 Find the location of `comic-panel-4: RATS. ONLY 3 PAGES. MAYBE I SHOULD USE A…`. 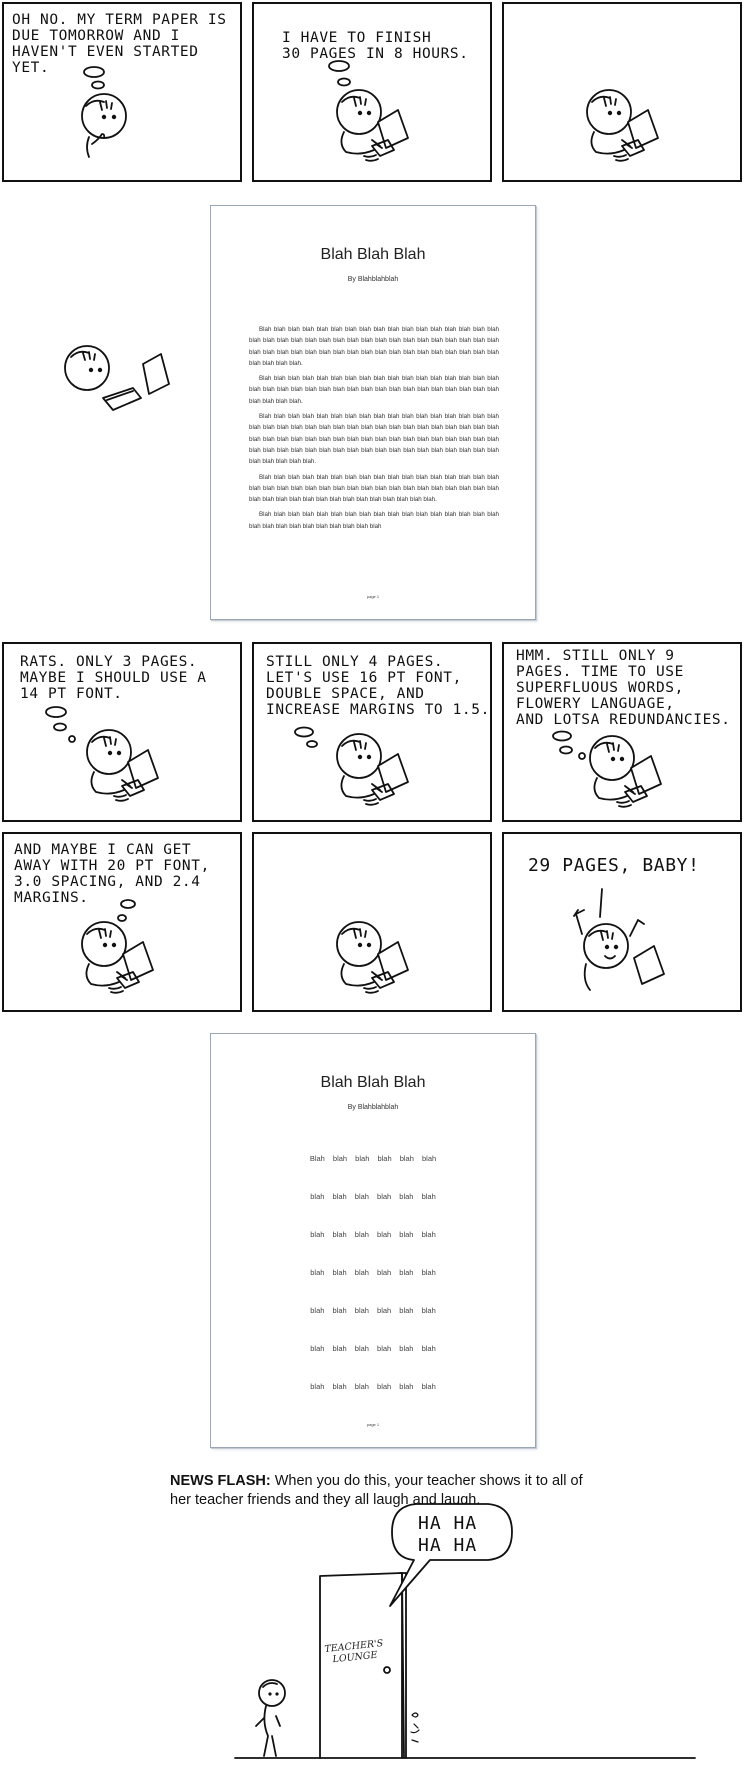

comic-panel-4: RATS. ONLY 3 PAGES. MAYBE I SHOULD USE A… is located at coordinates (122, 732).